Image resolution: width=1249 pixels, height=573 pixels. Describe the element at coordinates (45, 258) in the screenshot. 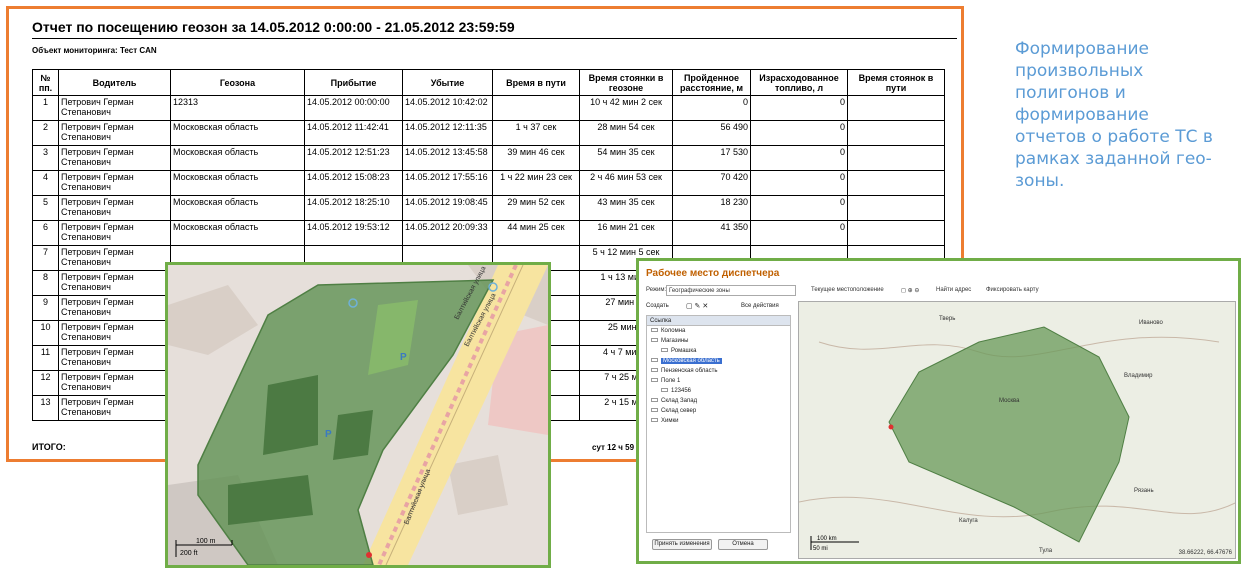

I see `table-cell: 7` at that location.